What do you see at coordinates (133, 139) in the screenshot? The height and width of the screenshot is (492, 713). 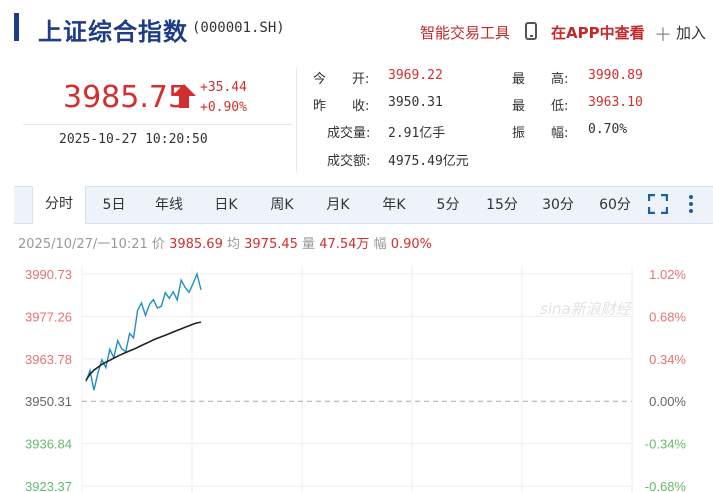 I see `quote-datetime: 2025-10-27 10:20:50` at bounding box center [133, 139].